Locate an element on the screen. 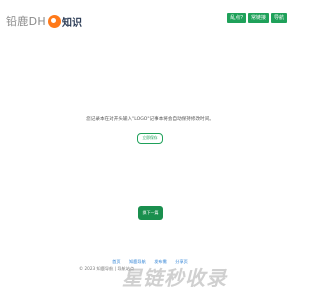 The image size is (320, 300). logo-search-icon is located at coordinates (54, 21).